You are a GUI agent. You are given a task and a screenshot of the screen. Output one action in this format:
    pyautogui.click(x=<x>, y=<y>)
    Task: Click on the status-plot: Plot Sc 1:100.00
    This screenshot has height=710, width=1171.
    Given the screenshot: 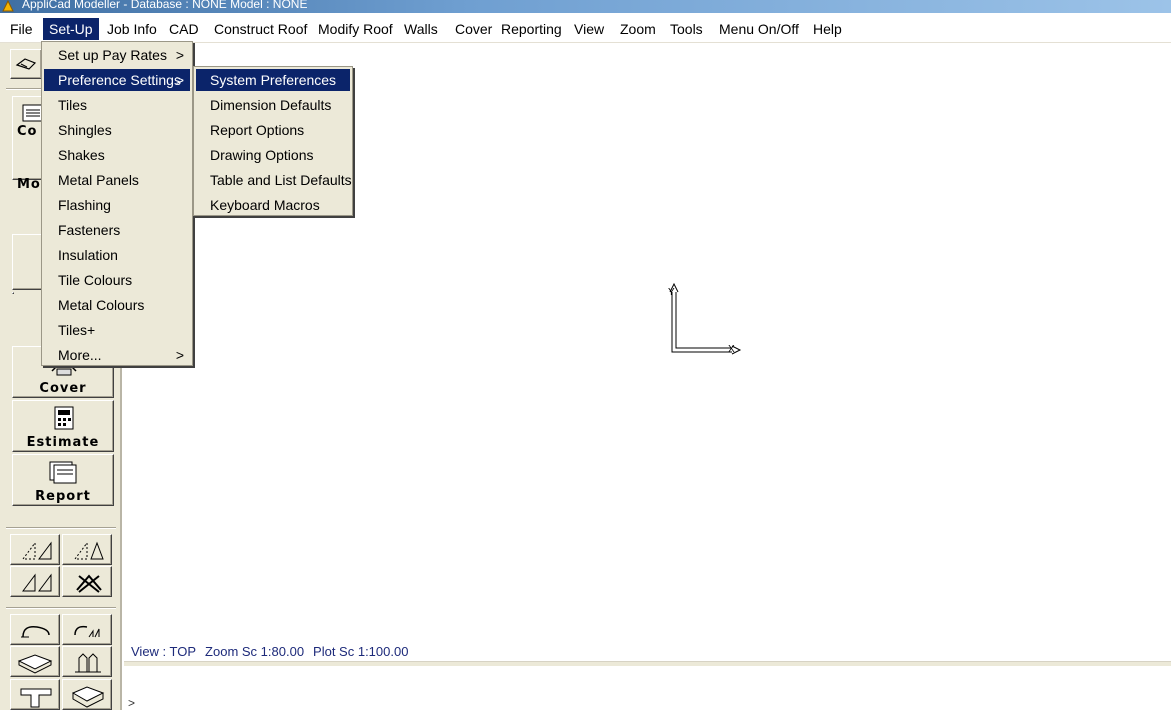 What is the action you would take?
    pyautogui.click(x=361, y=651)
    